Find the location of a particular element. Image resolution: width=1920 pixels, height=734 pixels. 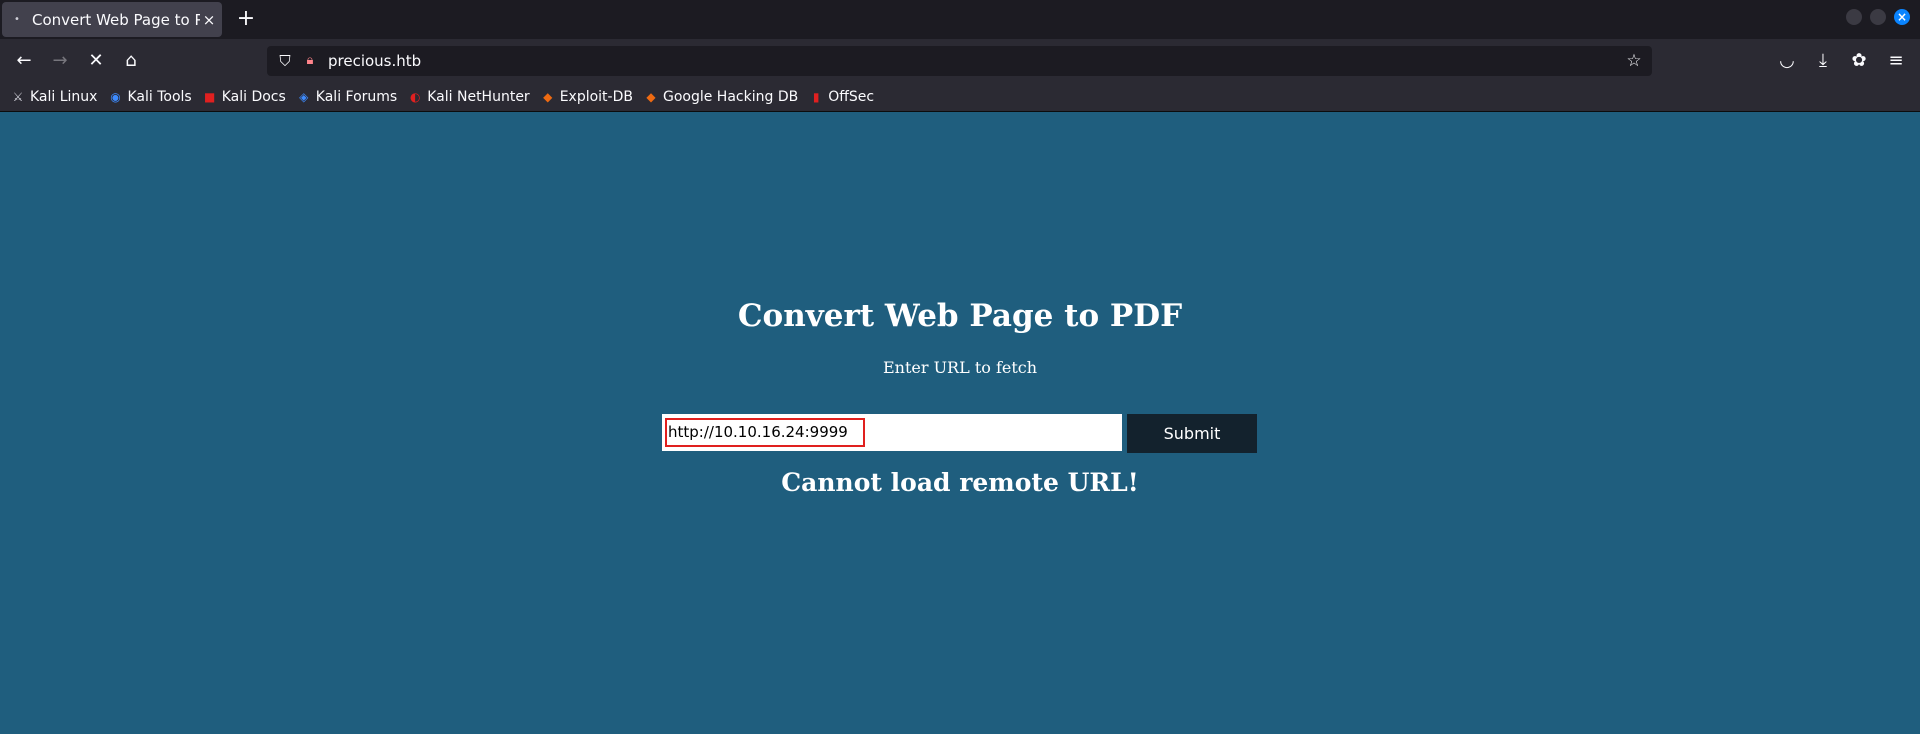

bookmark-exploit-db: ◆ Exploit-DB is located at coordinates (586, 97).